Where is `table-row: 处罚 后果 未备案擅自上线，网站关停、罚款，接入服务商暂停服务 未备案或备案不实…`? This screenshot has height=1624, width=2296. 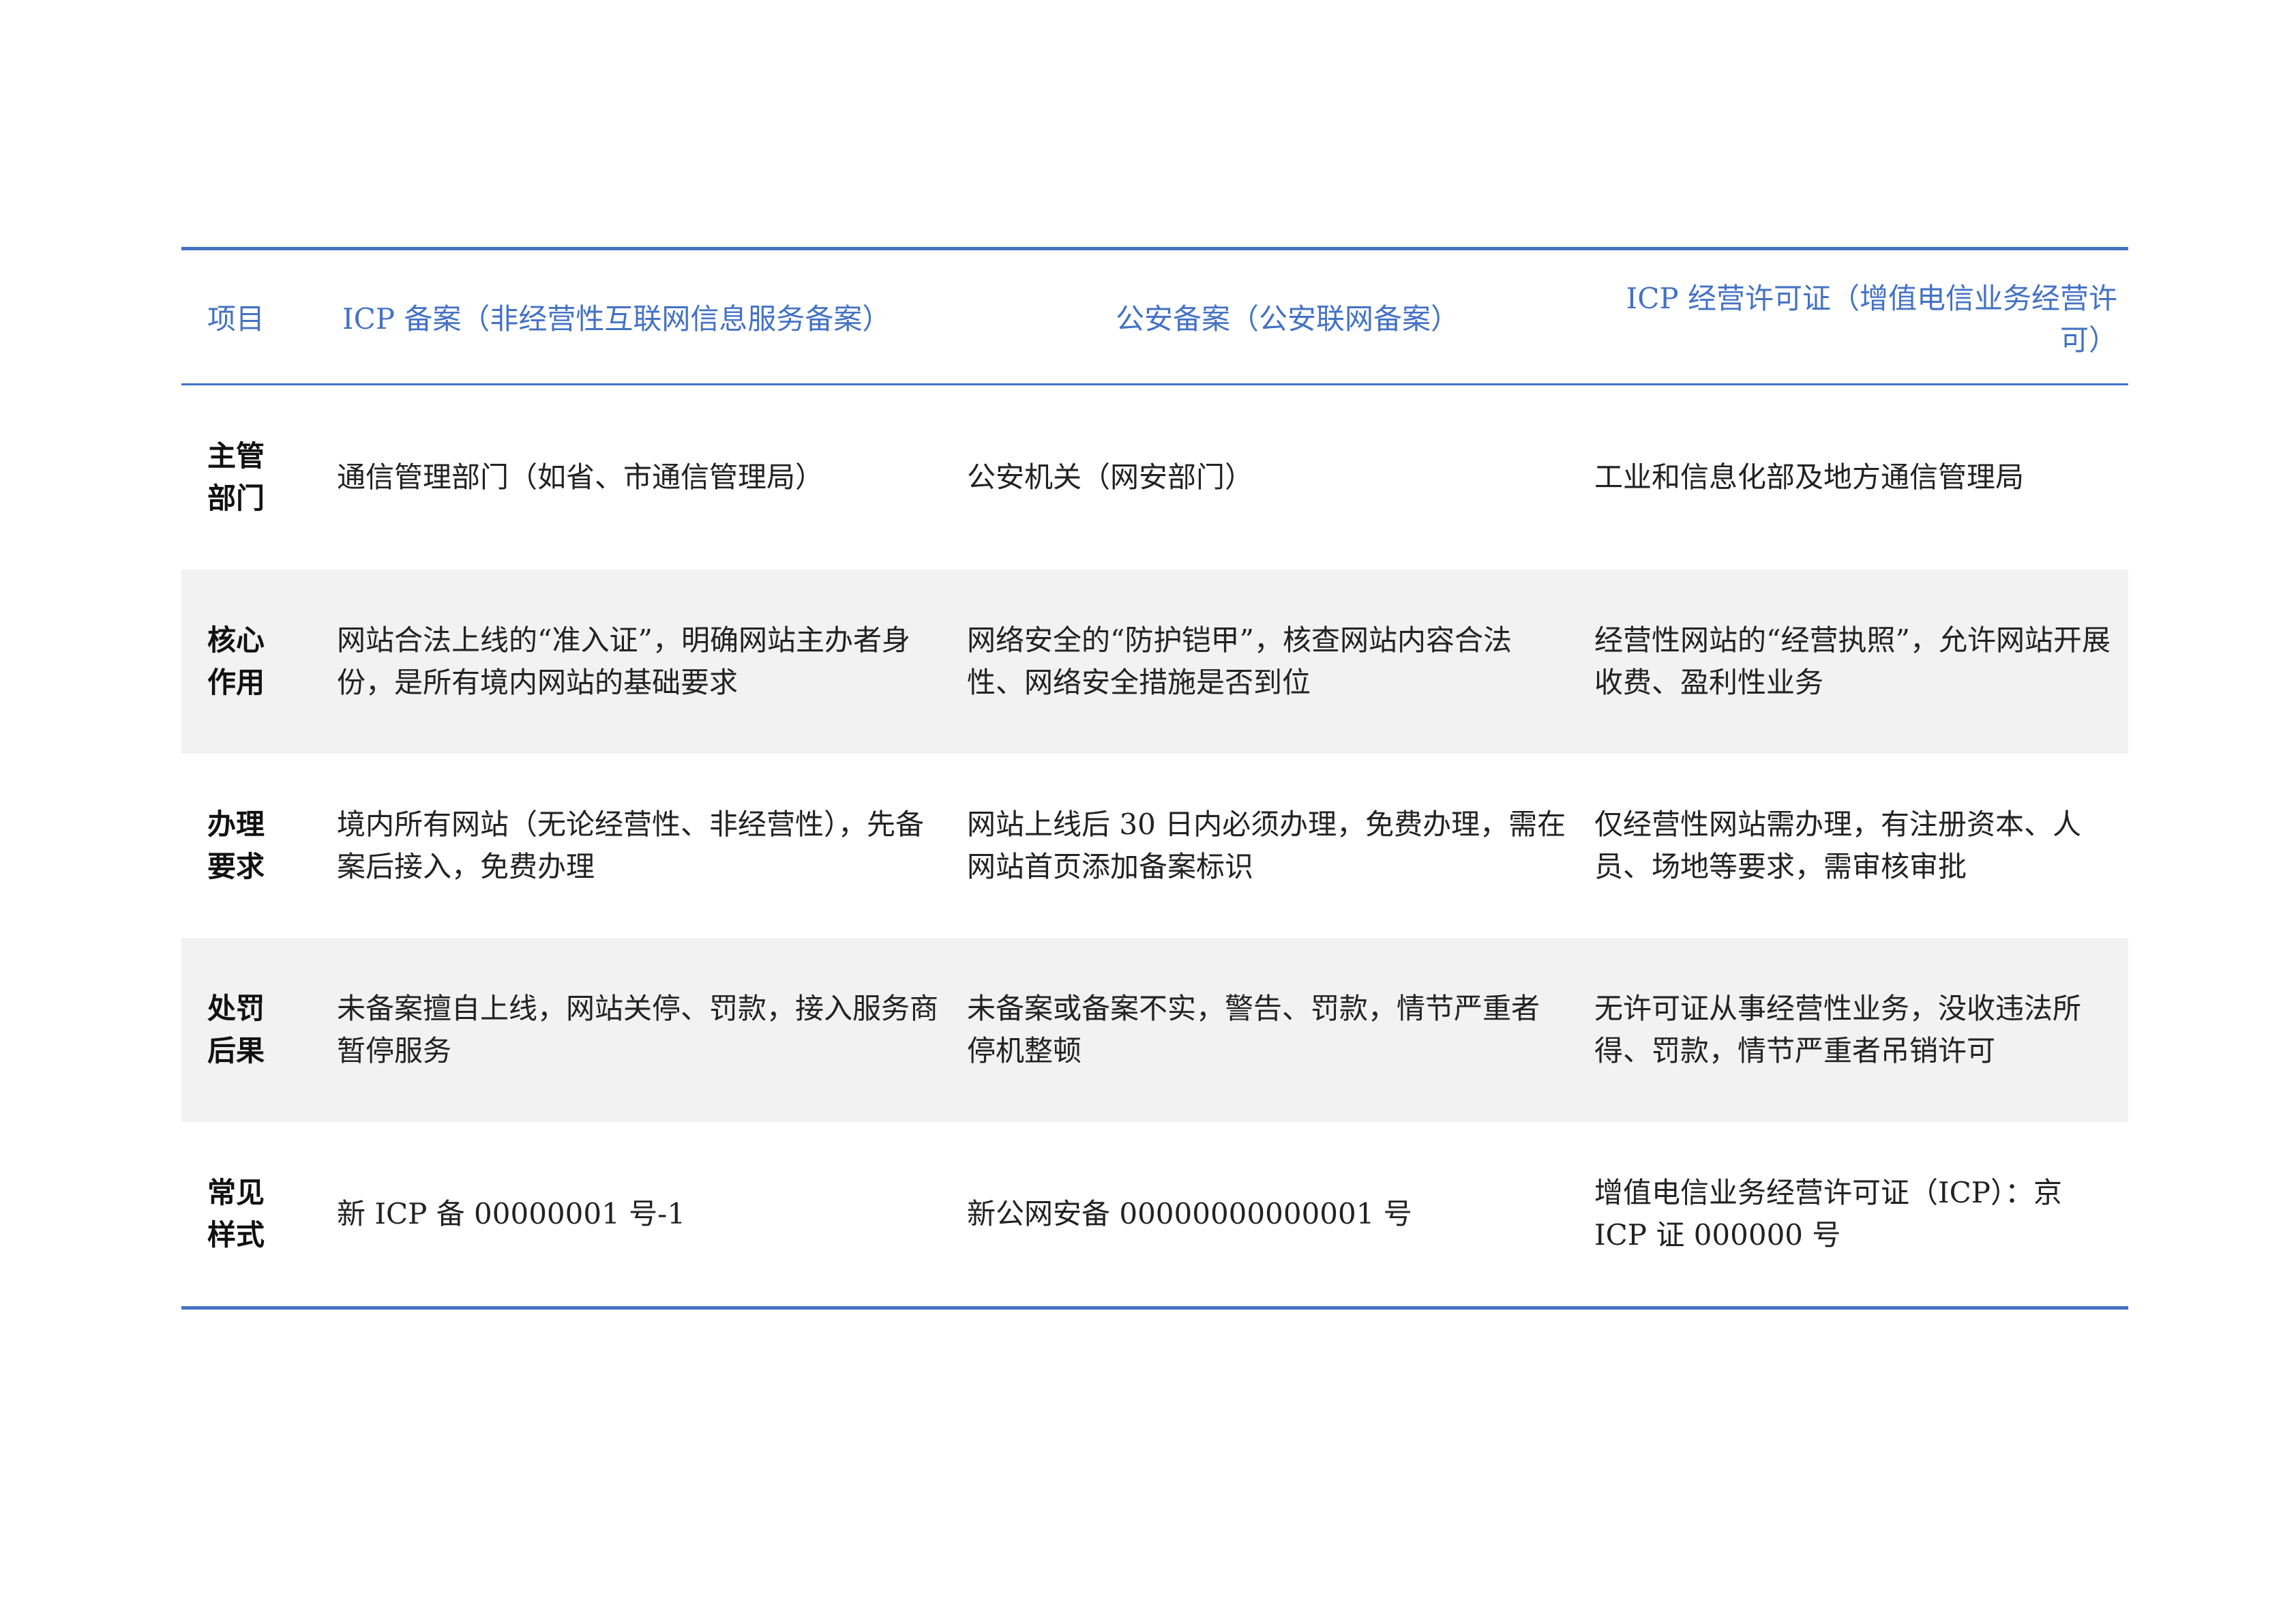
table-row: 处罚 后果 未备案擅自上线，网站关停、罚款，接入服务商暂停服务 未备案或备案不实… is located at coordinates (1154, 1030).